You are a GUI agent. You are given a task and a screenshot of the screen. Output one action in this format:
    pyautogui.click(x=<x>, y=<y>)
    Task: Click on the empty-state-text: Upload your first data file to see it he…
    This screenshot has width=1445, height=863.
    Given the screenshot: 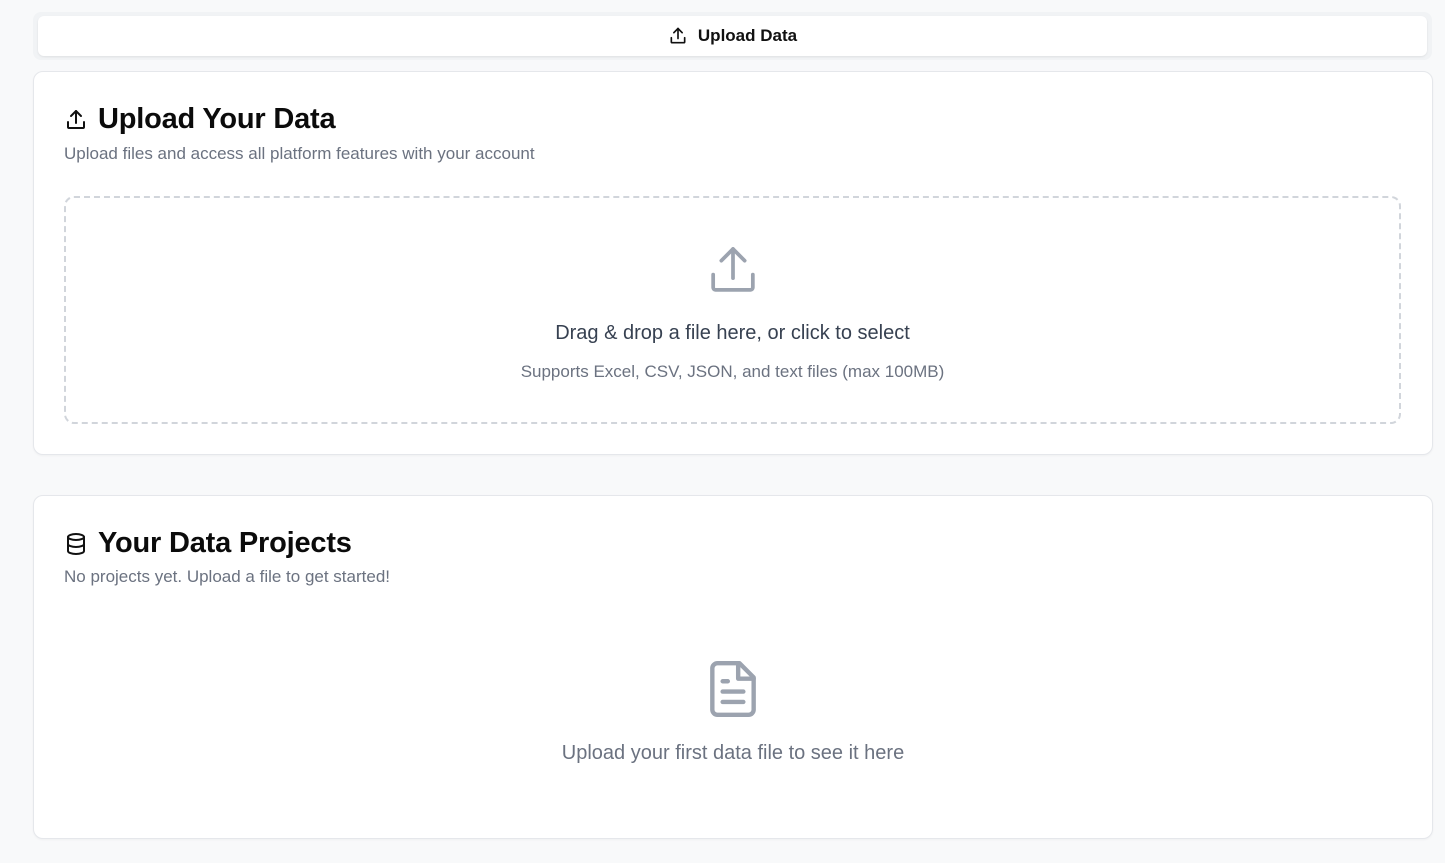 What is the action you would take?
    pyautogui.click(x=733, y=753)
    